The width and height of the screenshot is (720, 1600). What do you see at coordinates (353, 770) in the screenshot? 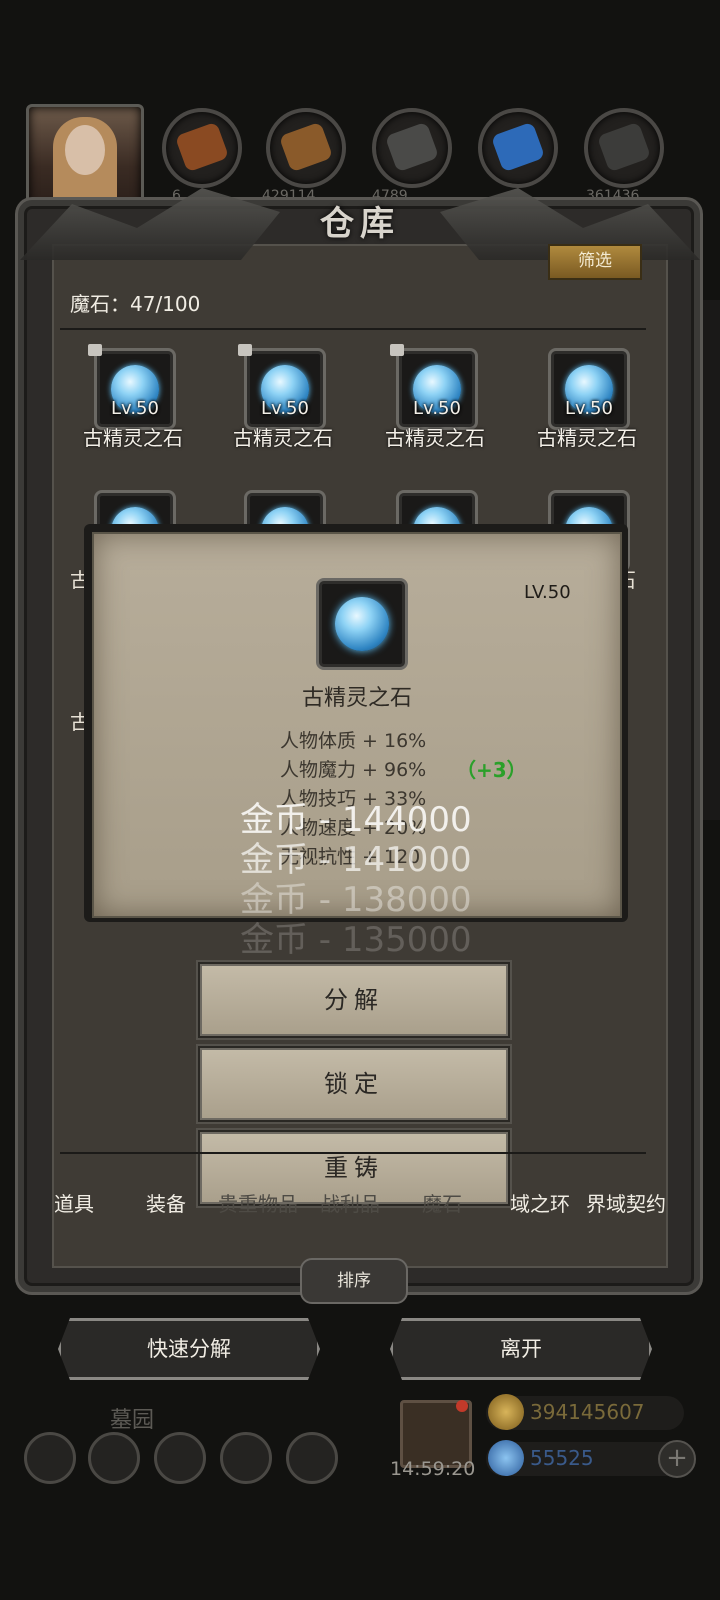
I see `stat-line: 人物魔力 + 96%` at bounding box center [353, 770].